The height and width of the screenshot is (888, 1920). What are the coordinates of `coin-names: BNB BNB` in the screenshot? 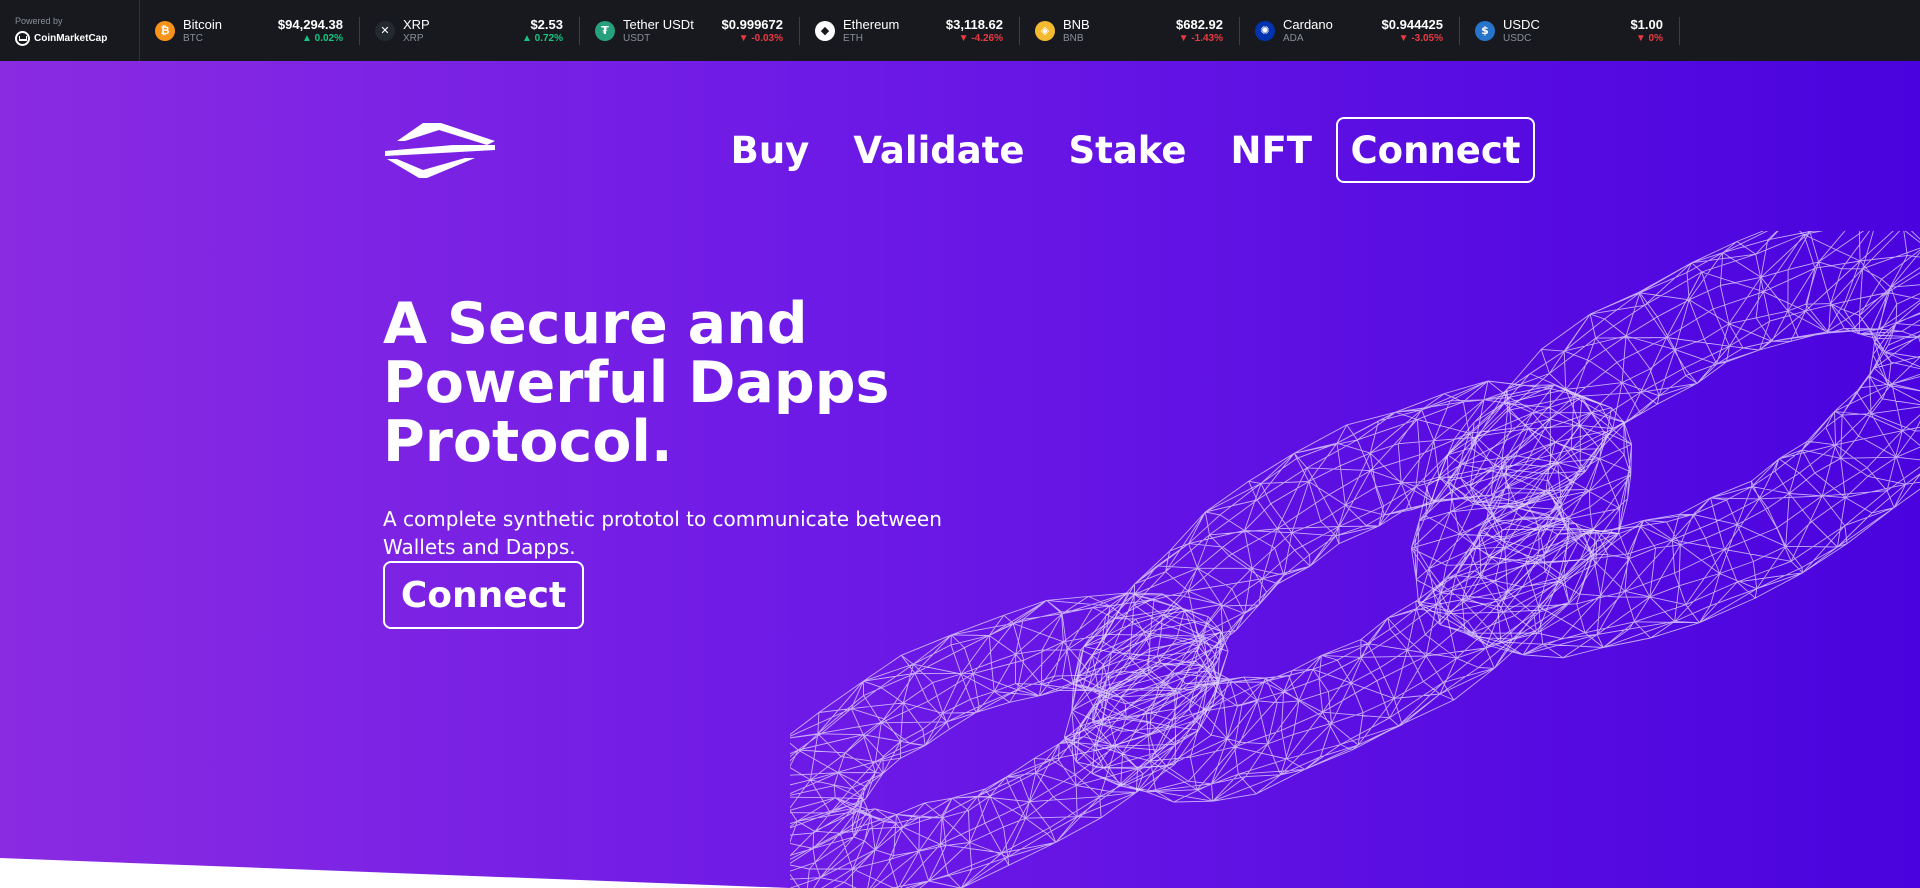 It's located at (1119, 31).